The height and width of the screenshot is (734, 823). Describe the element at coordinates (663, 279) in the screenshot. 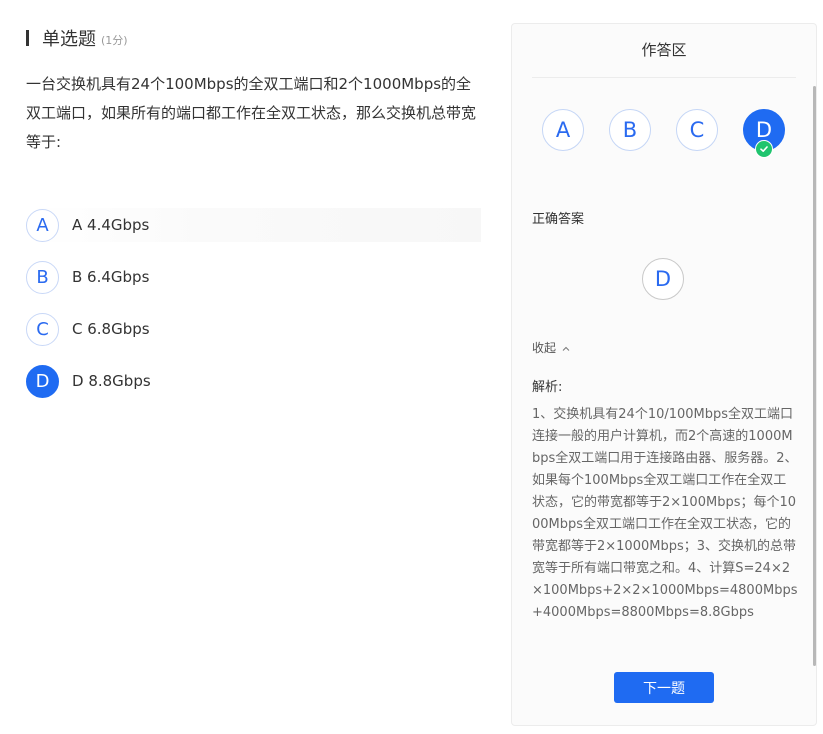

I see `correct-answer-badge: D` at that location.